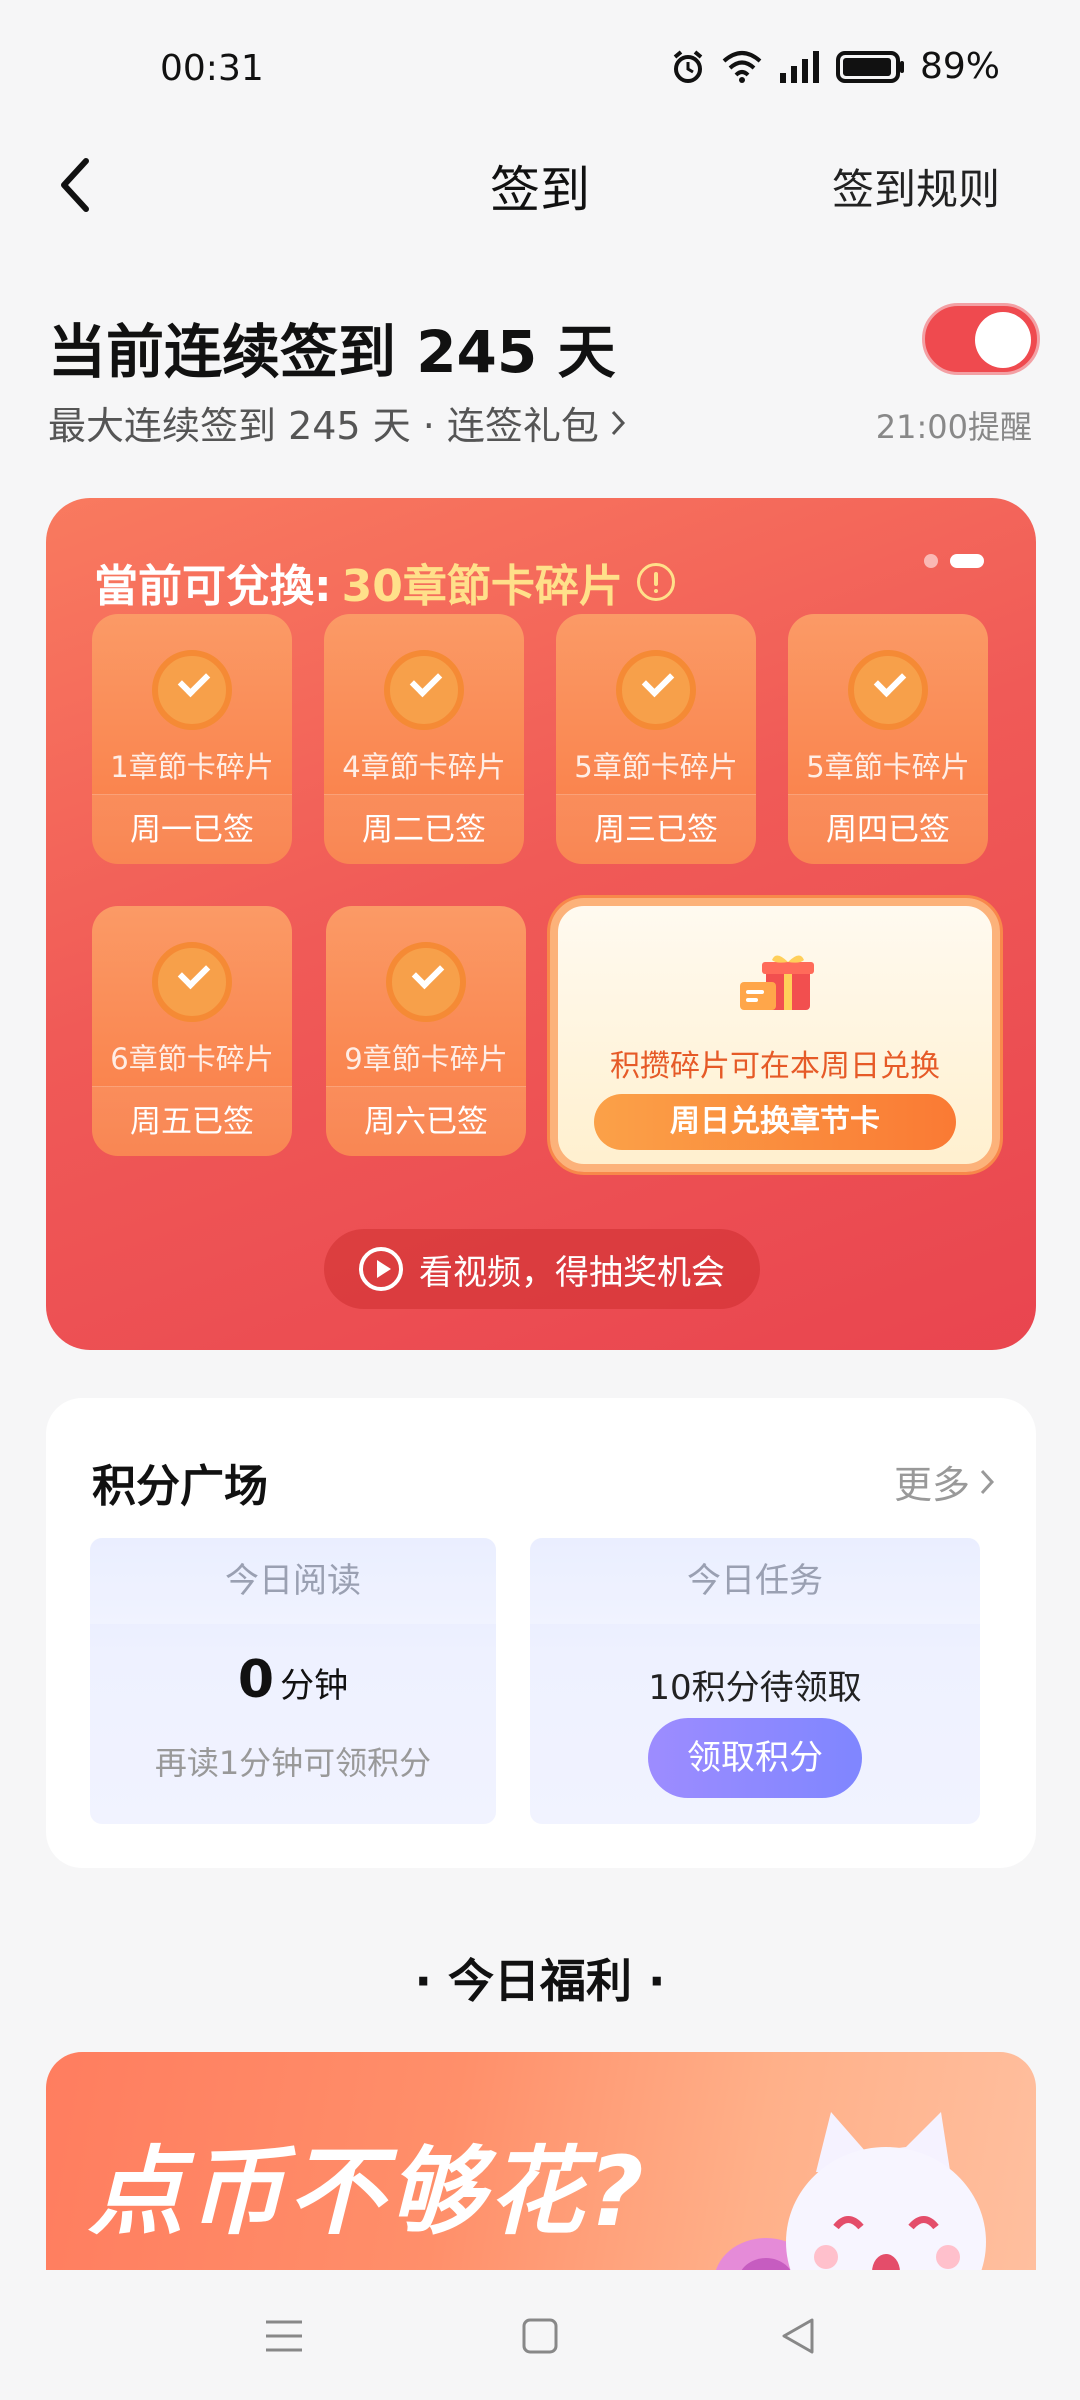  I want to click on exchange-value: 30章節卡碎片, so click(482, 586).